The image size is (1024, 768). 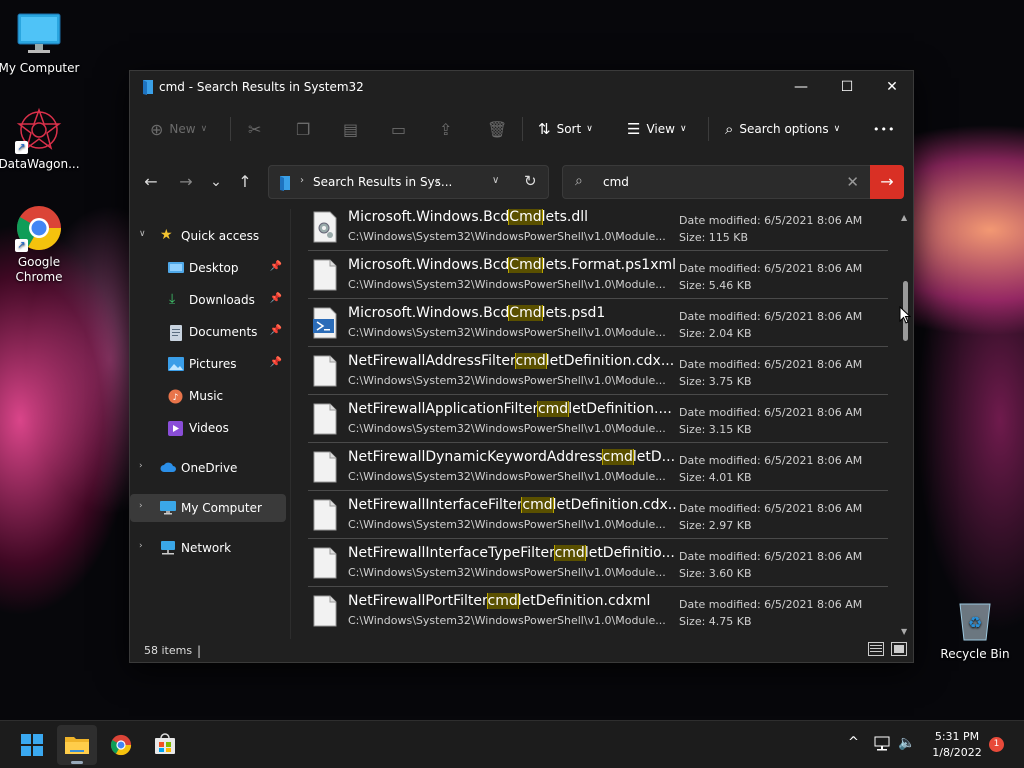 I want to click on sidebar-item-music: ♪ Music, so click(x=208, y=396).